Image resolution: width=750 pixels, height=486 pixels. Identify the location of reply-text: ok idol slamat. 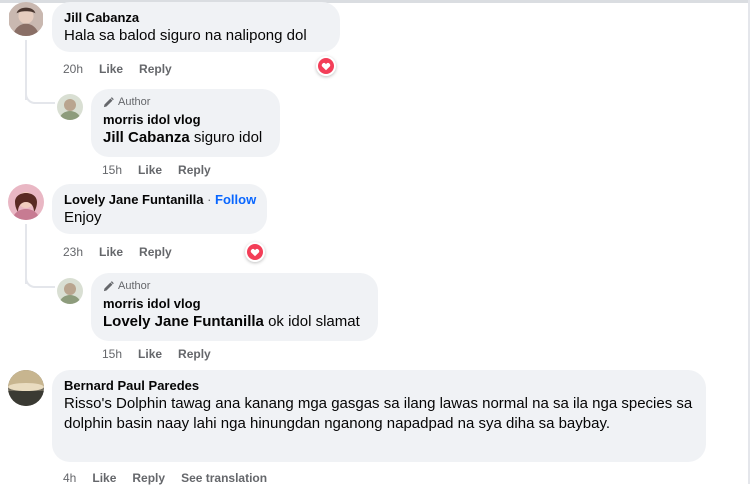
(314, 321).